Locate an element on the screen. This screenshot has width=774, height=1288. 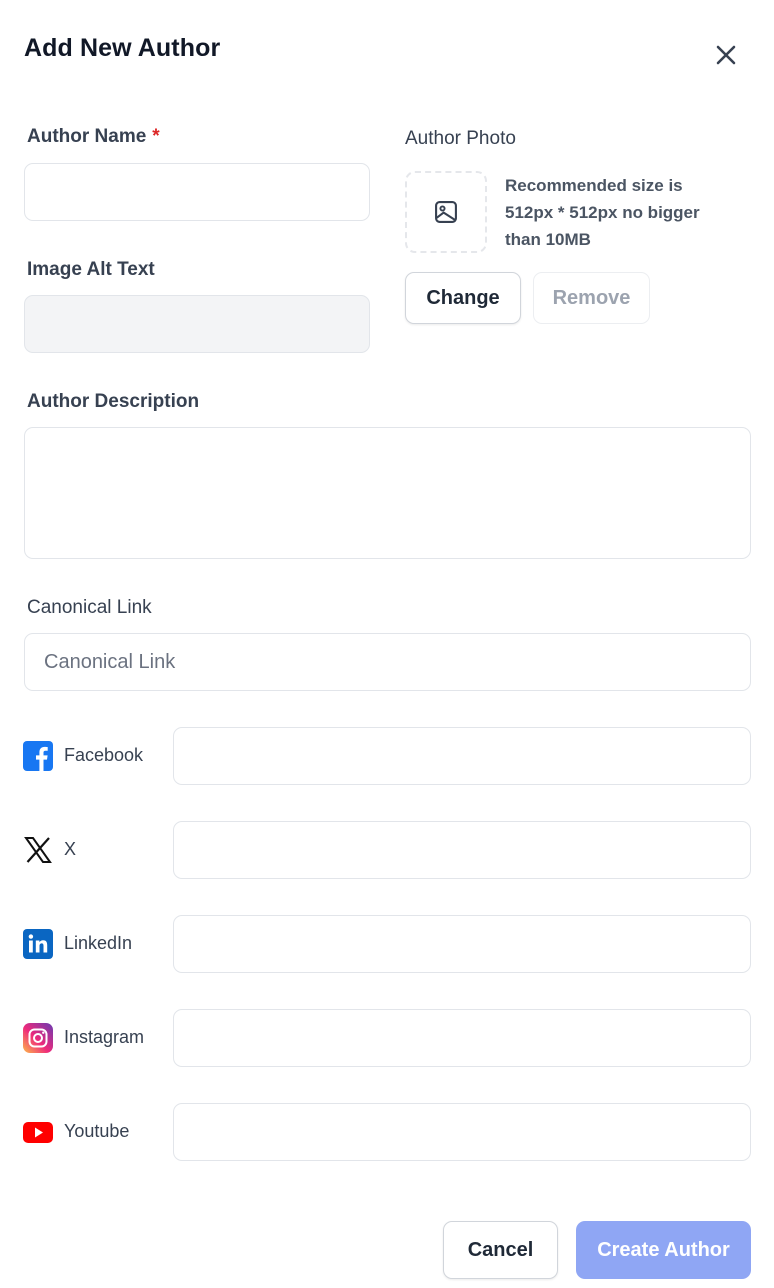
author-name-input is located at coordinates (197, 192).